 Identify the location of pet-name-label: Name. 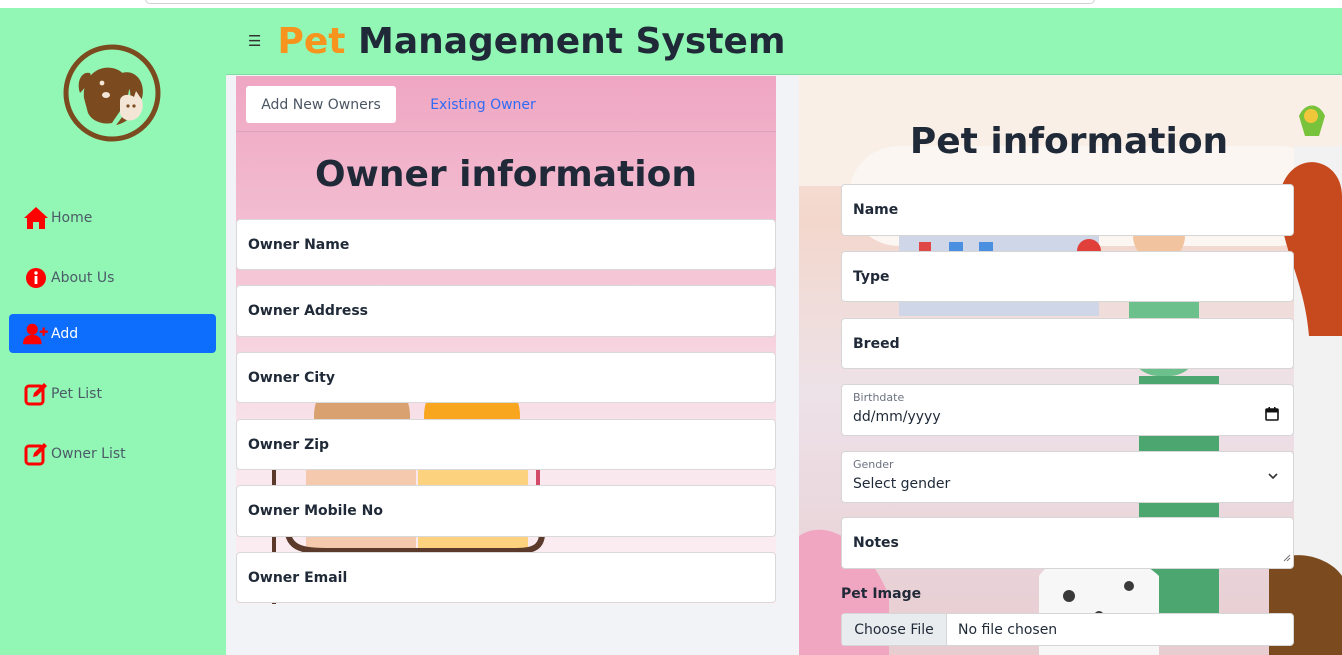
(876, 210).